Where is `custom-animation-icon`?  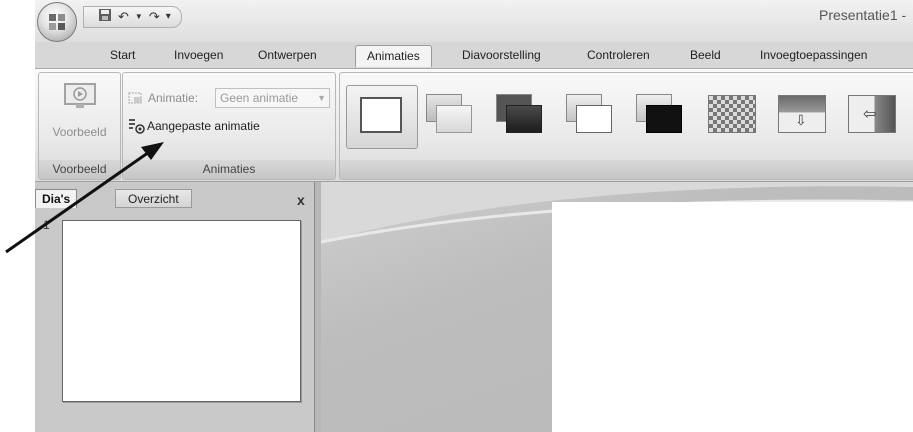 custom-animation-icon is located at coordinates (137, 126).